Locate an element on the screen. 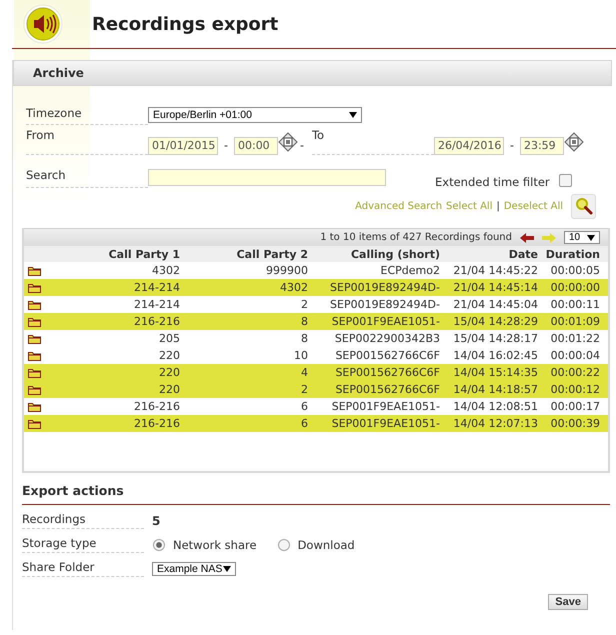  left-arrow-icon is located at coordinates (527, 238).